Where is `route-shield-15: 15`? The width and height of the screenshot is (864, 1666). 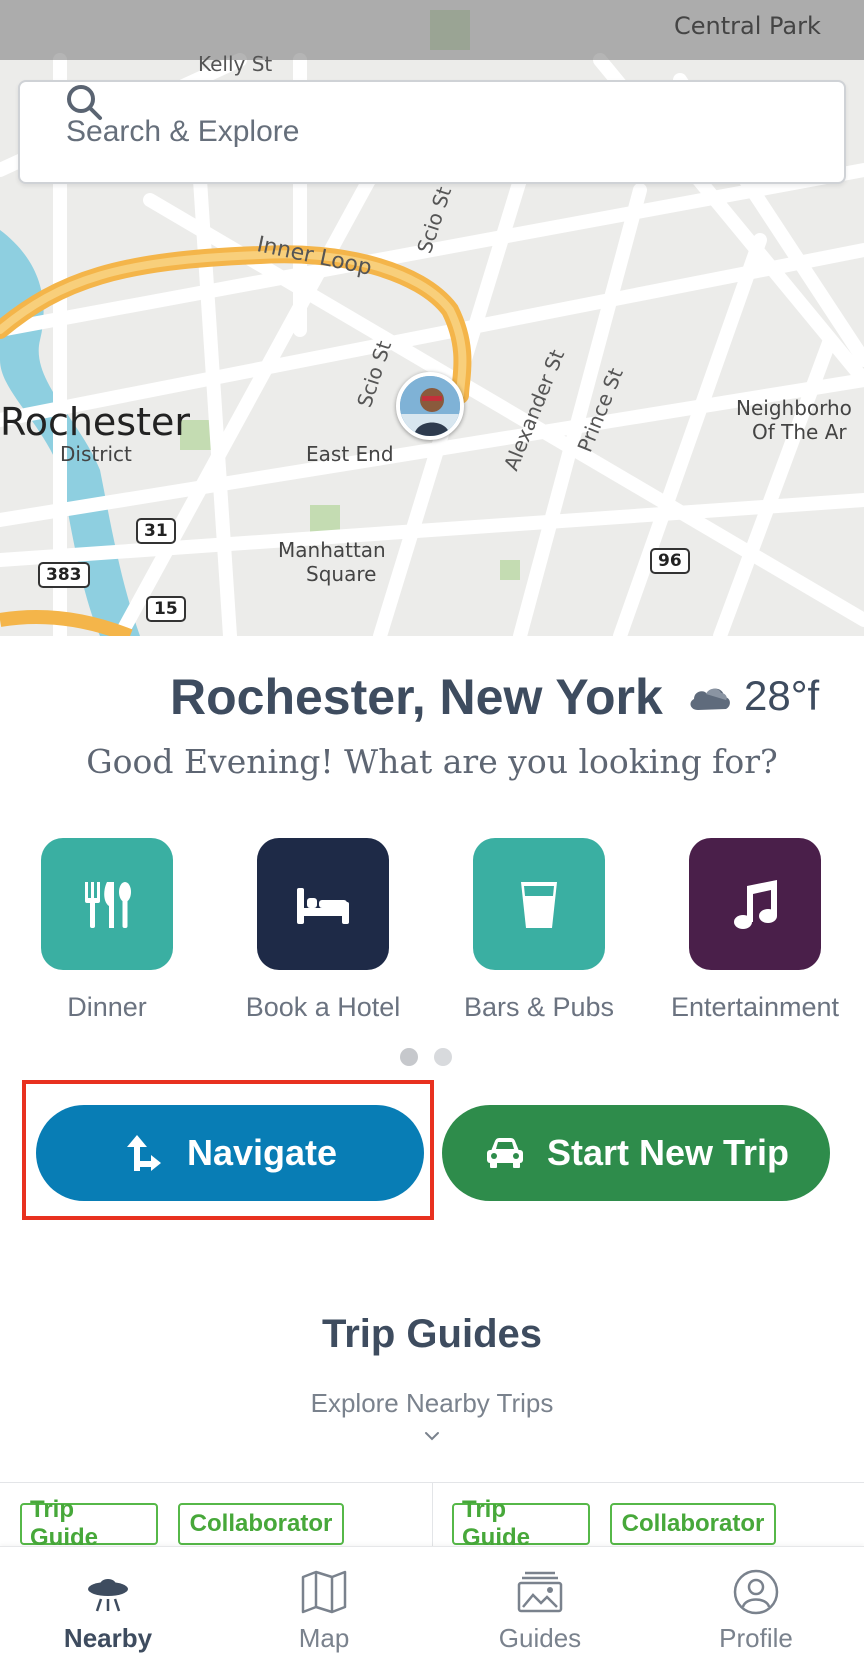 route-shield-15: 15 is located at coordinates (166, 609).